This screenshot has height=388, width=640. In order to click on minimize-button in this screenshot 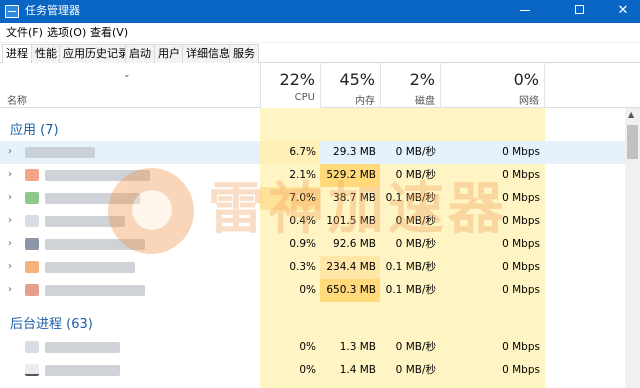, I will do `click(525, 11)`.